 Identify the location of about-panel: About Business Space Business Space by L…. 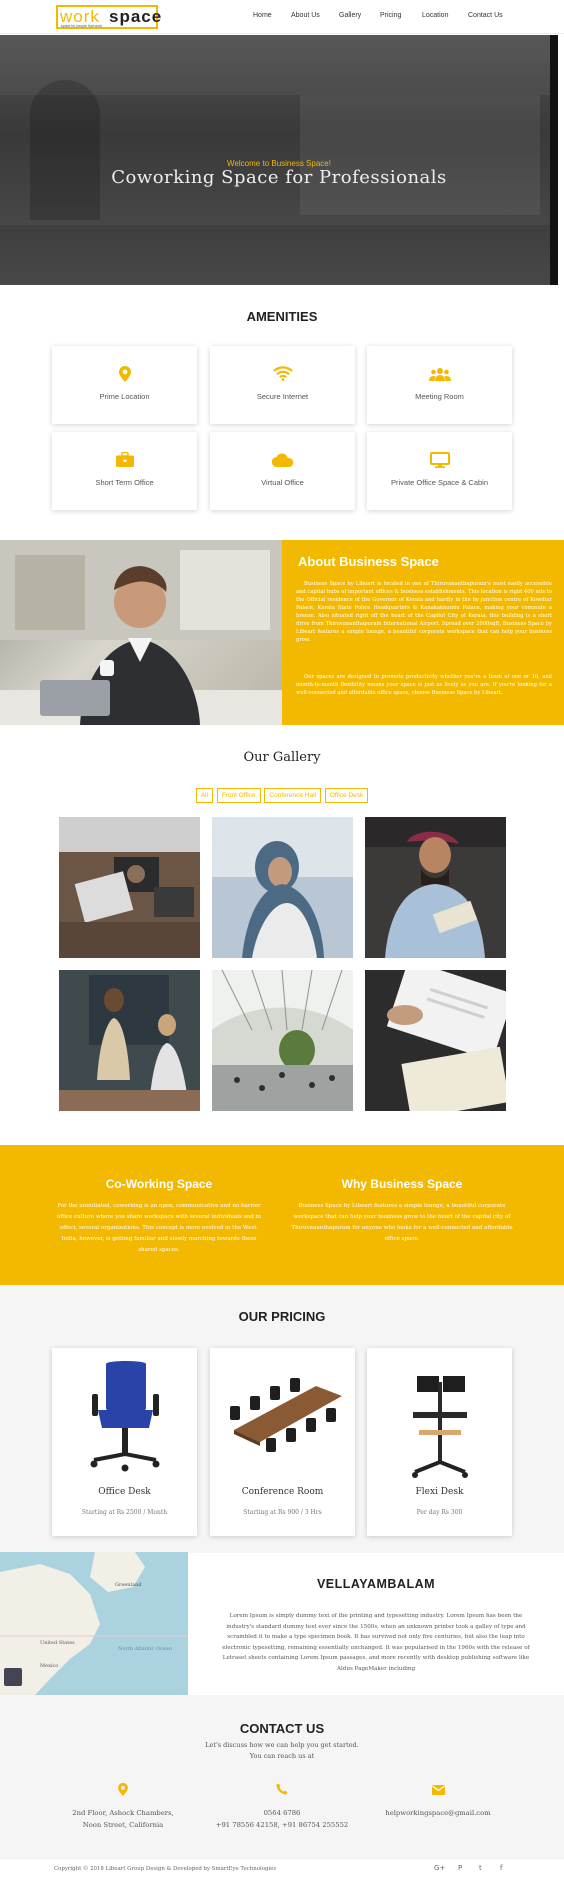
(423, 632).